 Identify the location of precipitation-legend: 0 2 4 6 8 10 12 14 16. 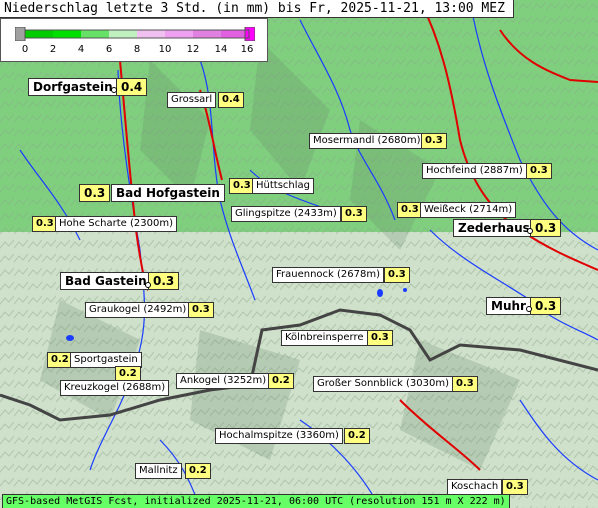
(134, 40).